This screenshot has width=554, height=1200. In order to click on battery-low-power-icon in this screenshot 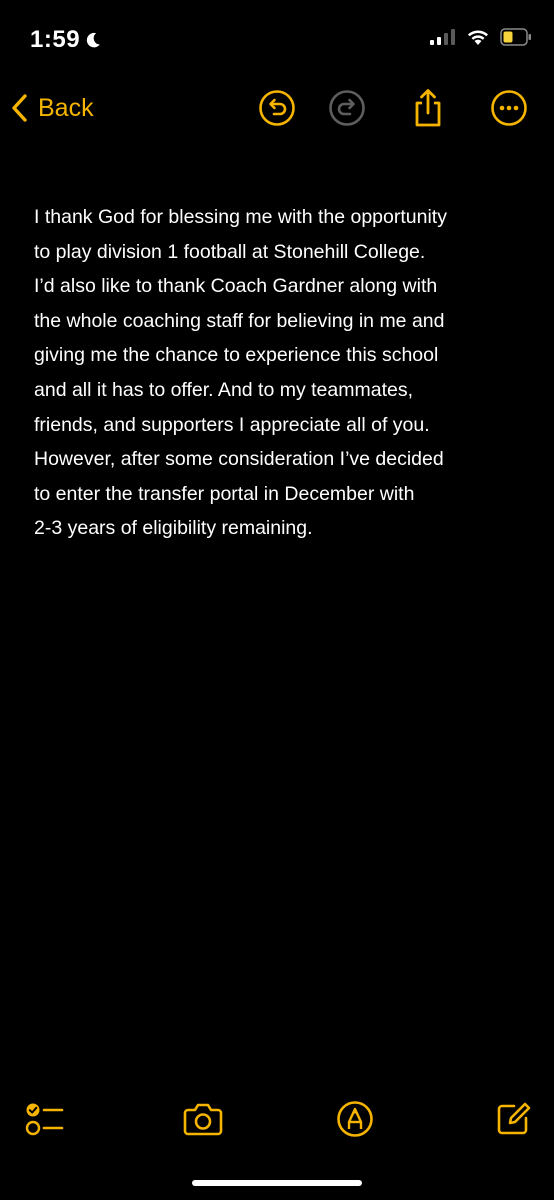, I will do `click(515, 37)`.